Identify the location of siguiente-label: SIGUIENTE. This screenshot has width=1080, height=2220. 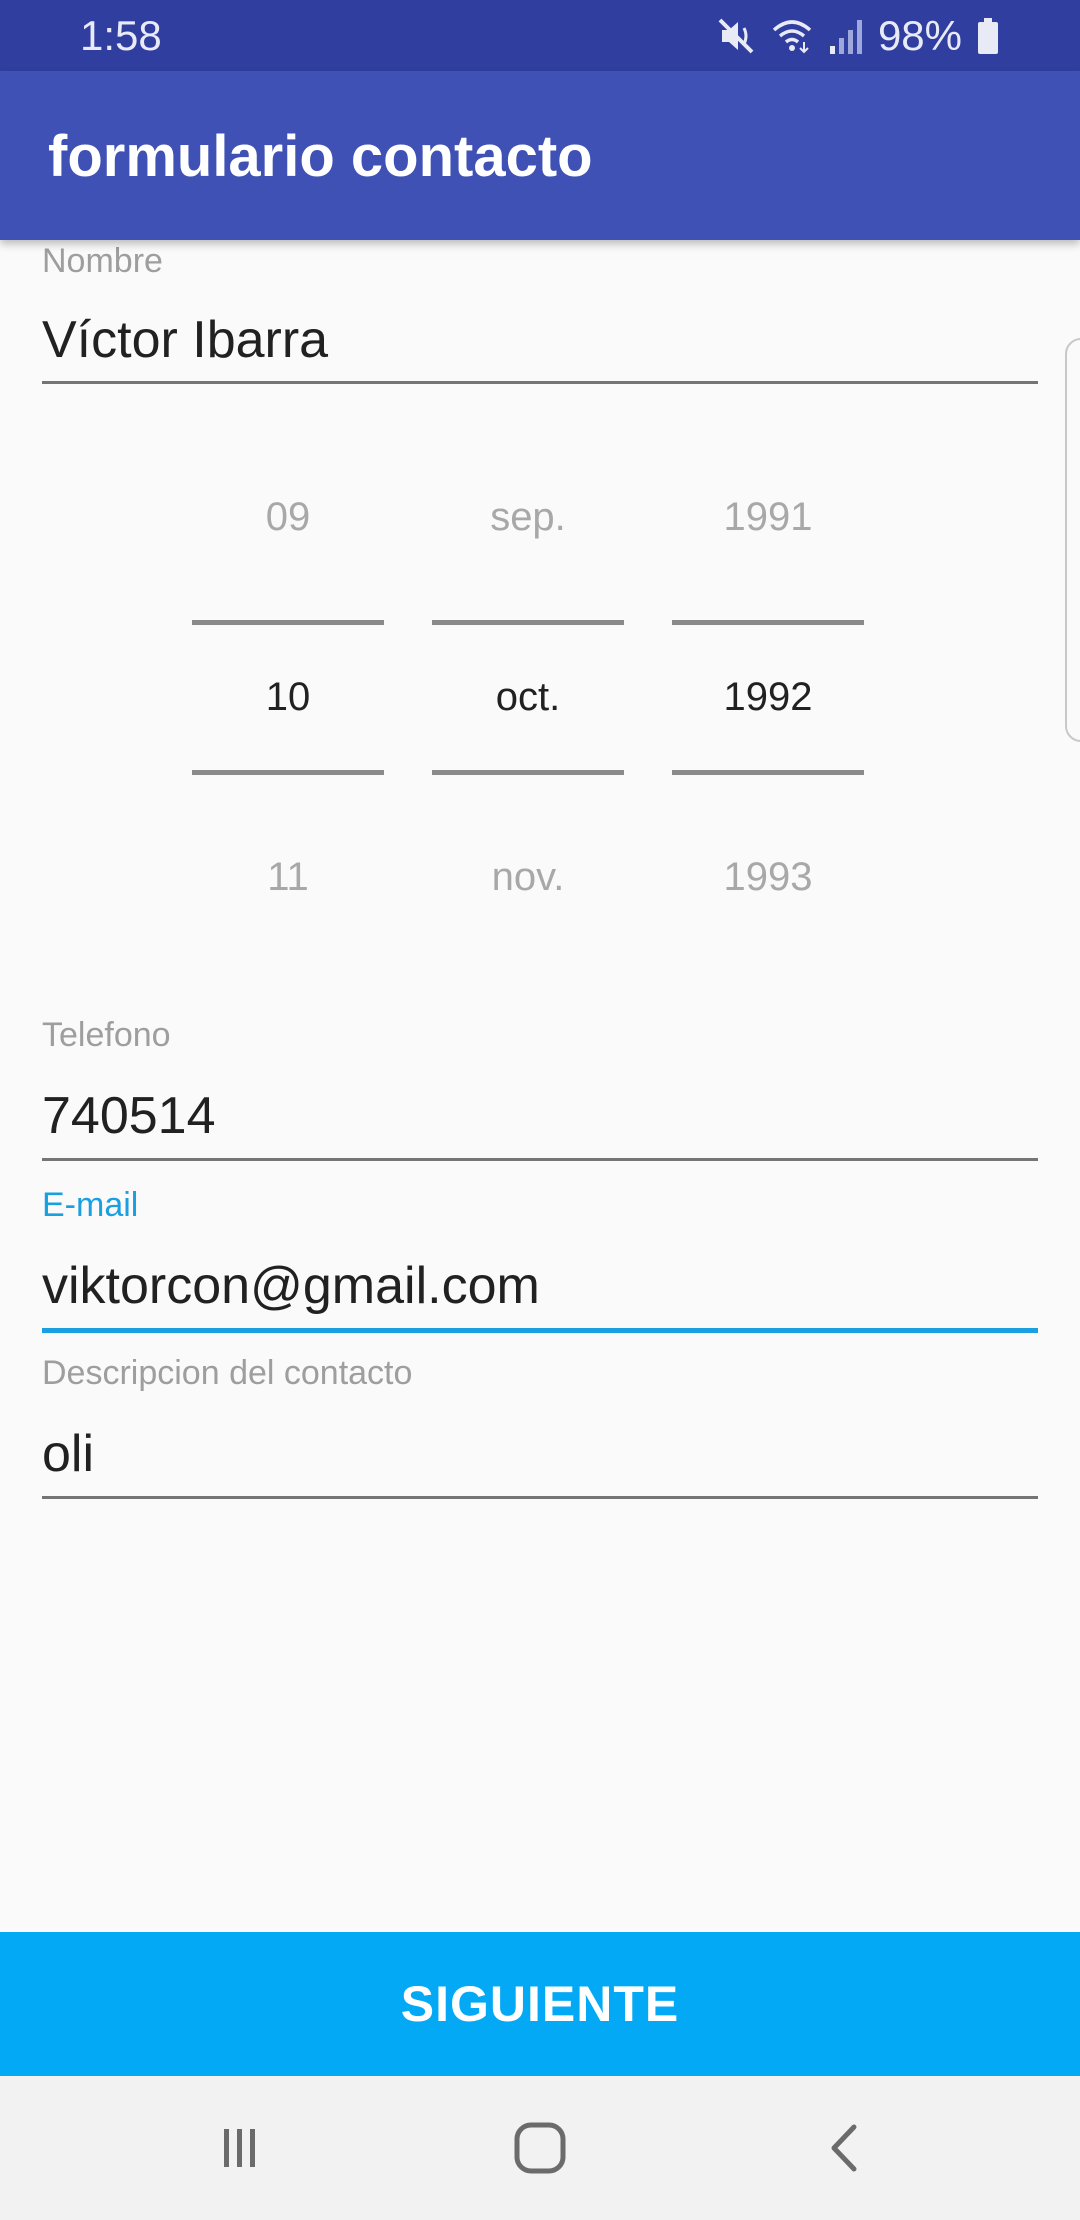
(540, 2004).